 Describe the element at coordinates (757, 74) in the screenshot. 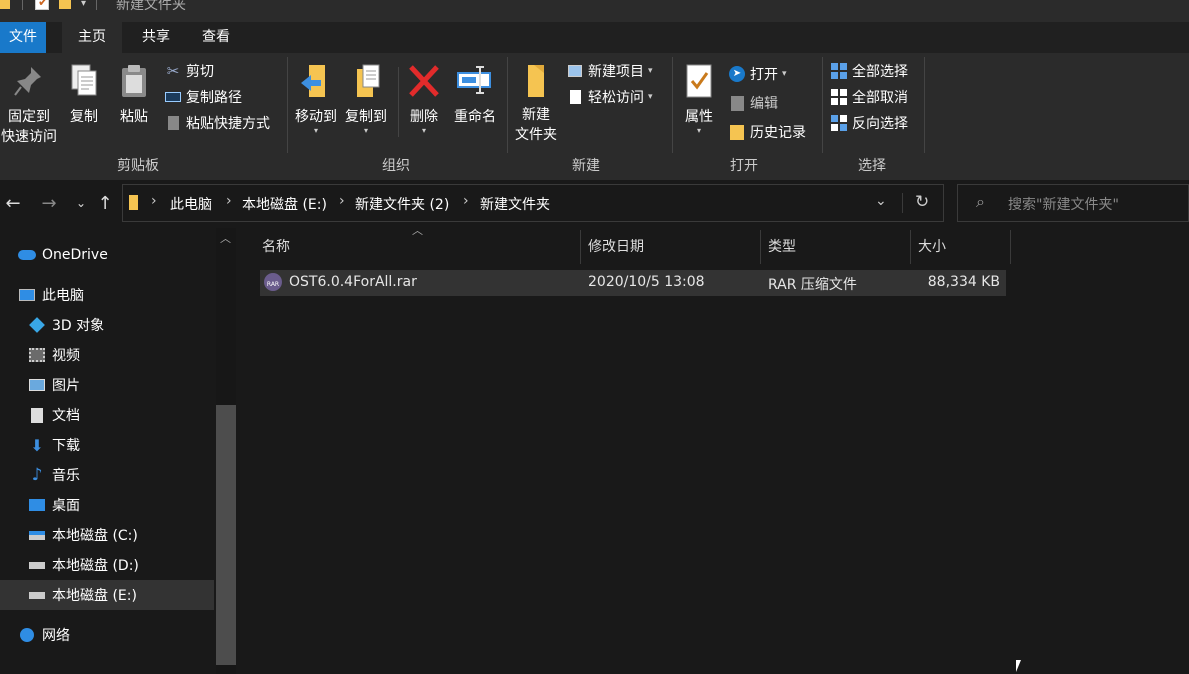

I see `open-button: ➤ 打开 ▾` at that location.